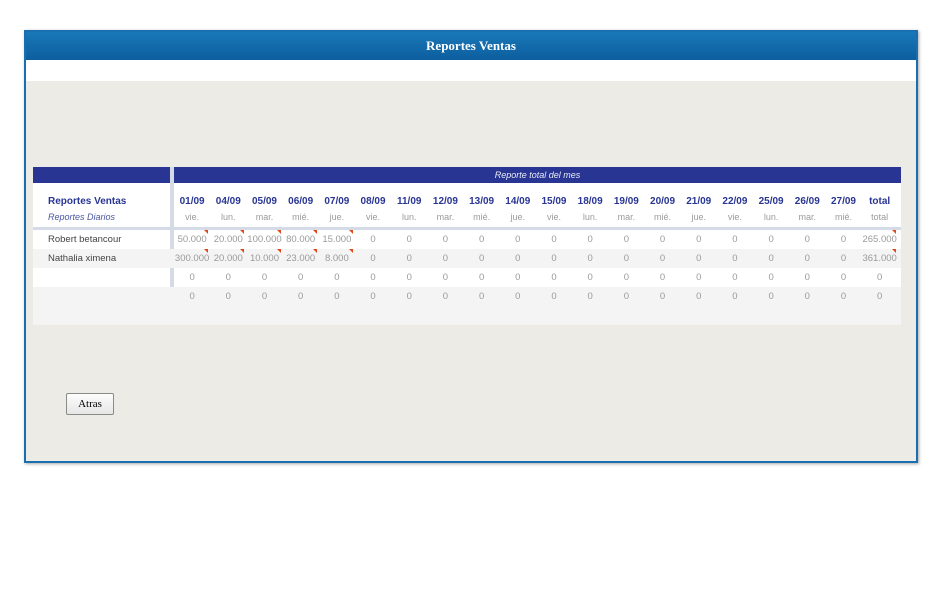 Image resolution: width=950 pixels, height=596 pixels. What do you see at coordinates (264, 258) in the screenshot?
I see `table-cell: 10.000` at bounding box center [264, 258].